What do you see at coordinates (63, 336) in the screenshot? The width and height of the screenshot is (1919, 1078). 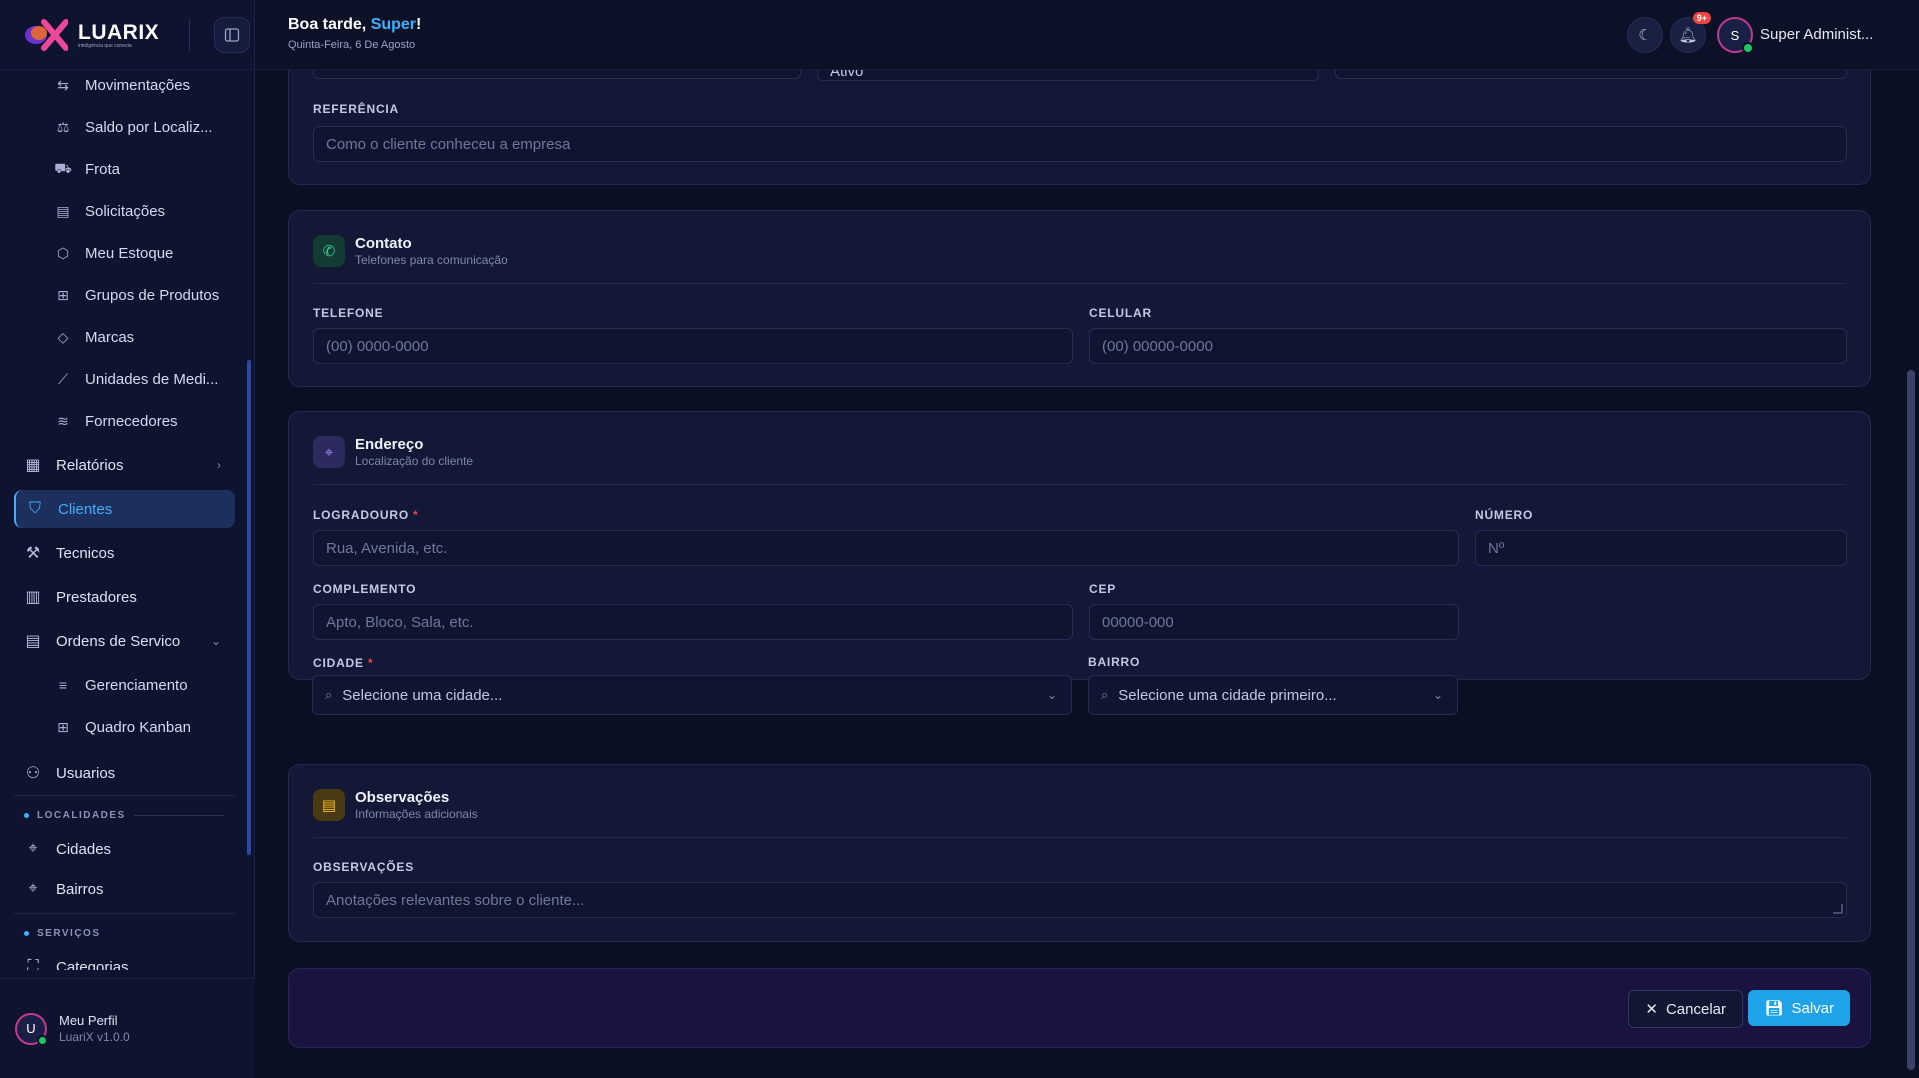 I see `tag-icon: ◇` at bounding box center [63, 336].